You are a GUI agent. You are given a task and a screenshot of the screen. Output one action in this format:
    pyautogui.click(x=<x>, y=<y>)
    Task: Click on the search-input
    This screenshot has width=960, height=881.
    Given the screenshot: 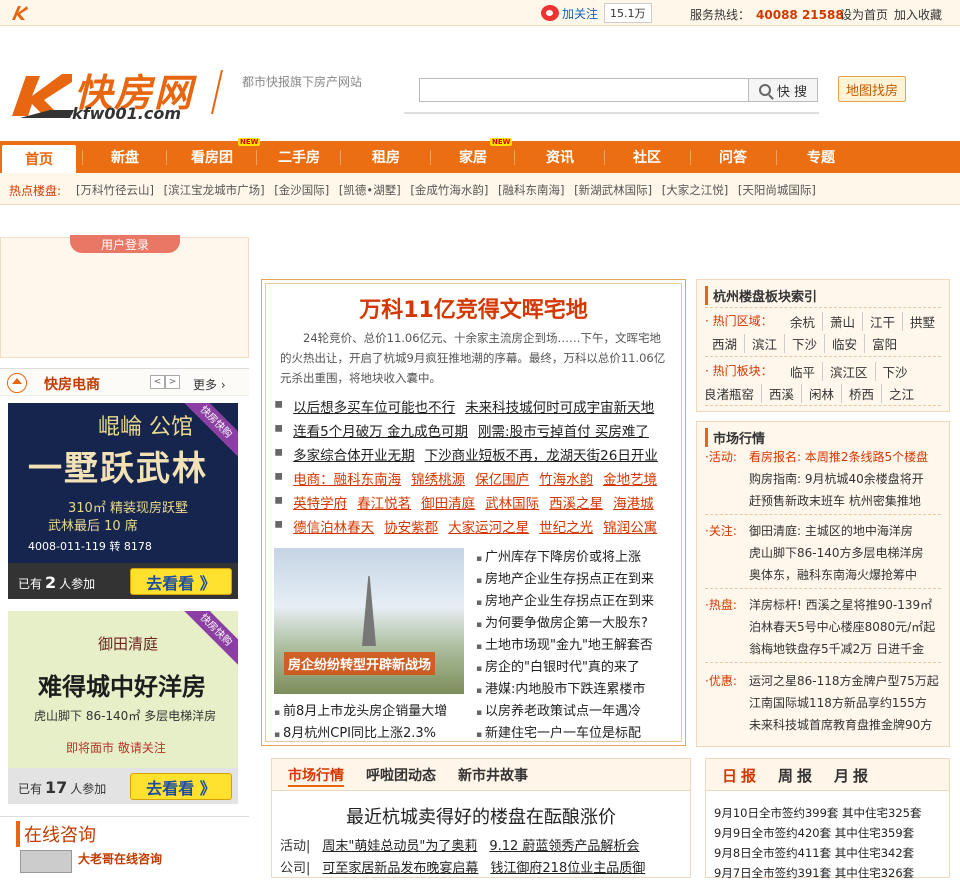 What is the action you would take?
    pyautogui.click(x=584, y=90)
    